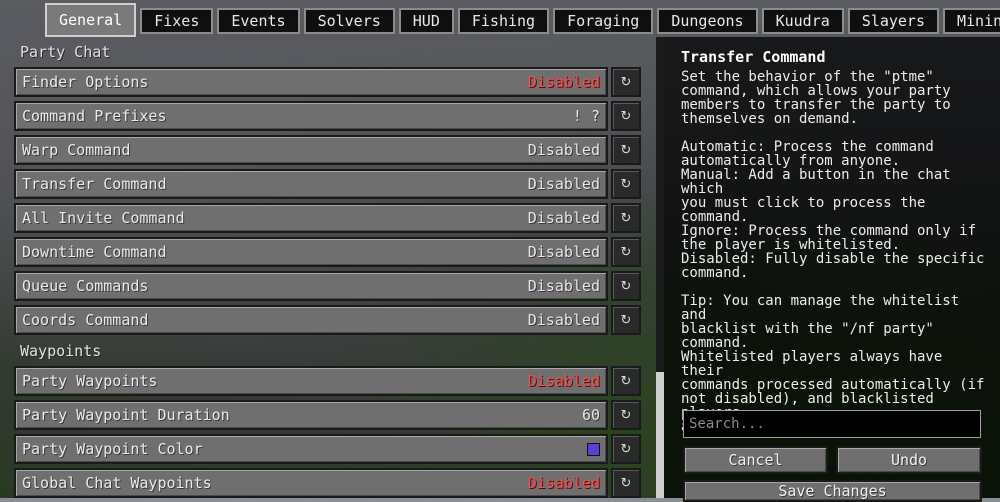 This screenshot has height=502, width=1000. I want to click on global-chat-waypoints-setting: Global Chat Waypoints Disabled, so click(311, 483).